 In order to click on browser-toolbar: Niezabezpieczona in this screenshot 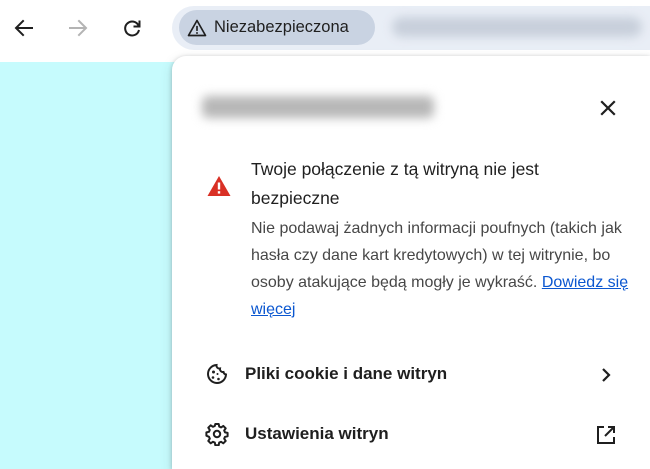, I will do `click(325, 28)`.